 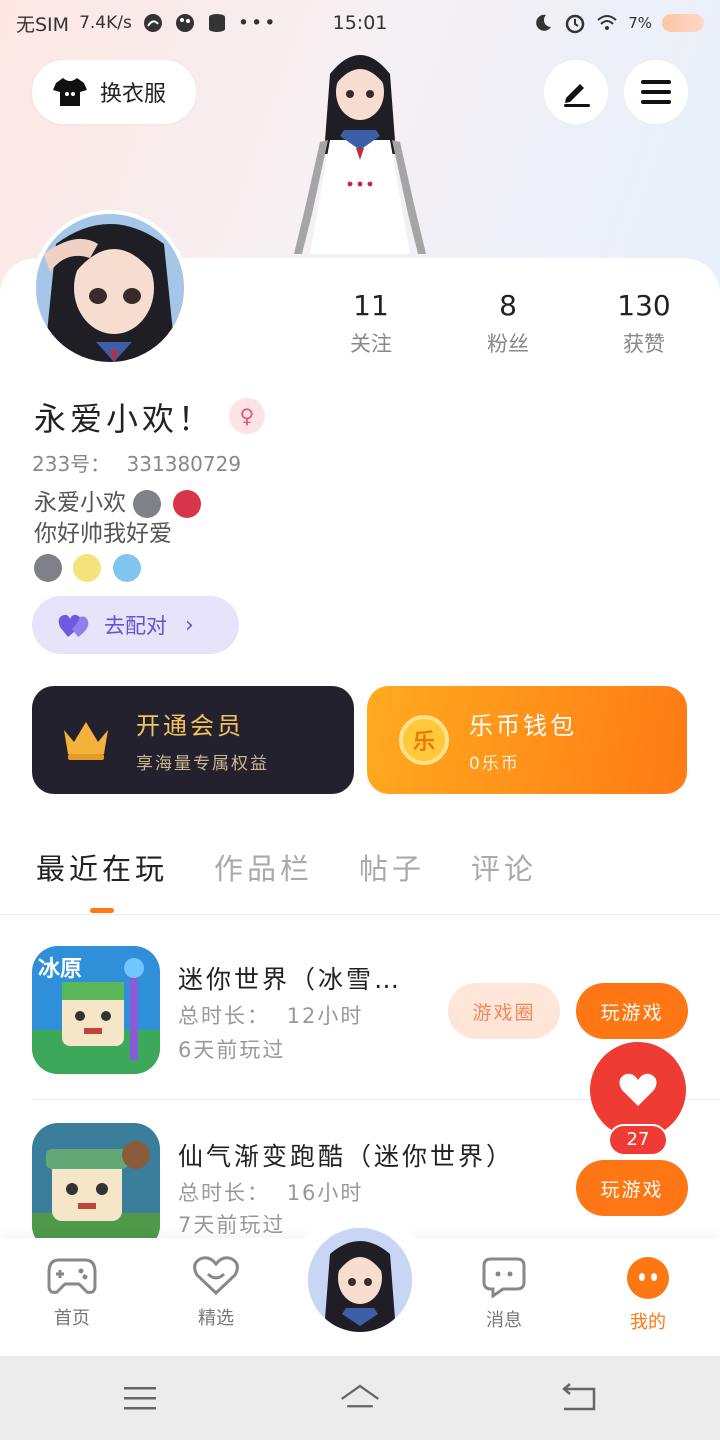 What do you see at coordinates (247, 416) in the screenshot?
I see `gender-female-icon: ♀` at bounding box center [247, 416].